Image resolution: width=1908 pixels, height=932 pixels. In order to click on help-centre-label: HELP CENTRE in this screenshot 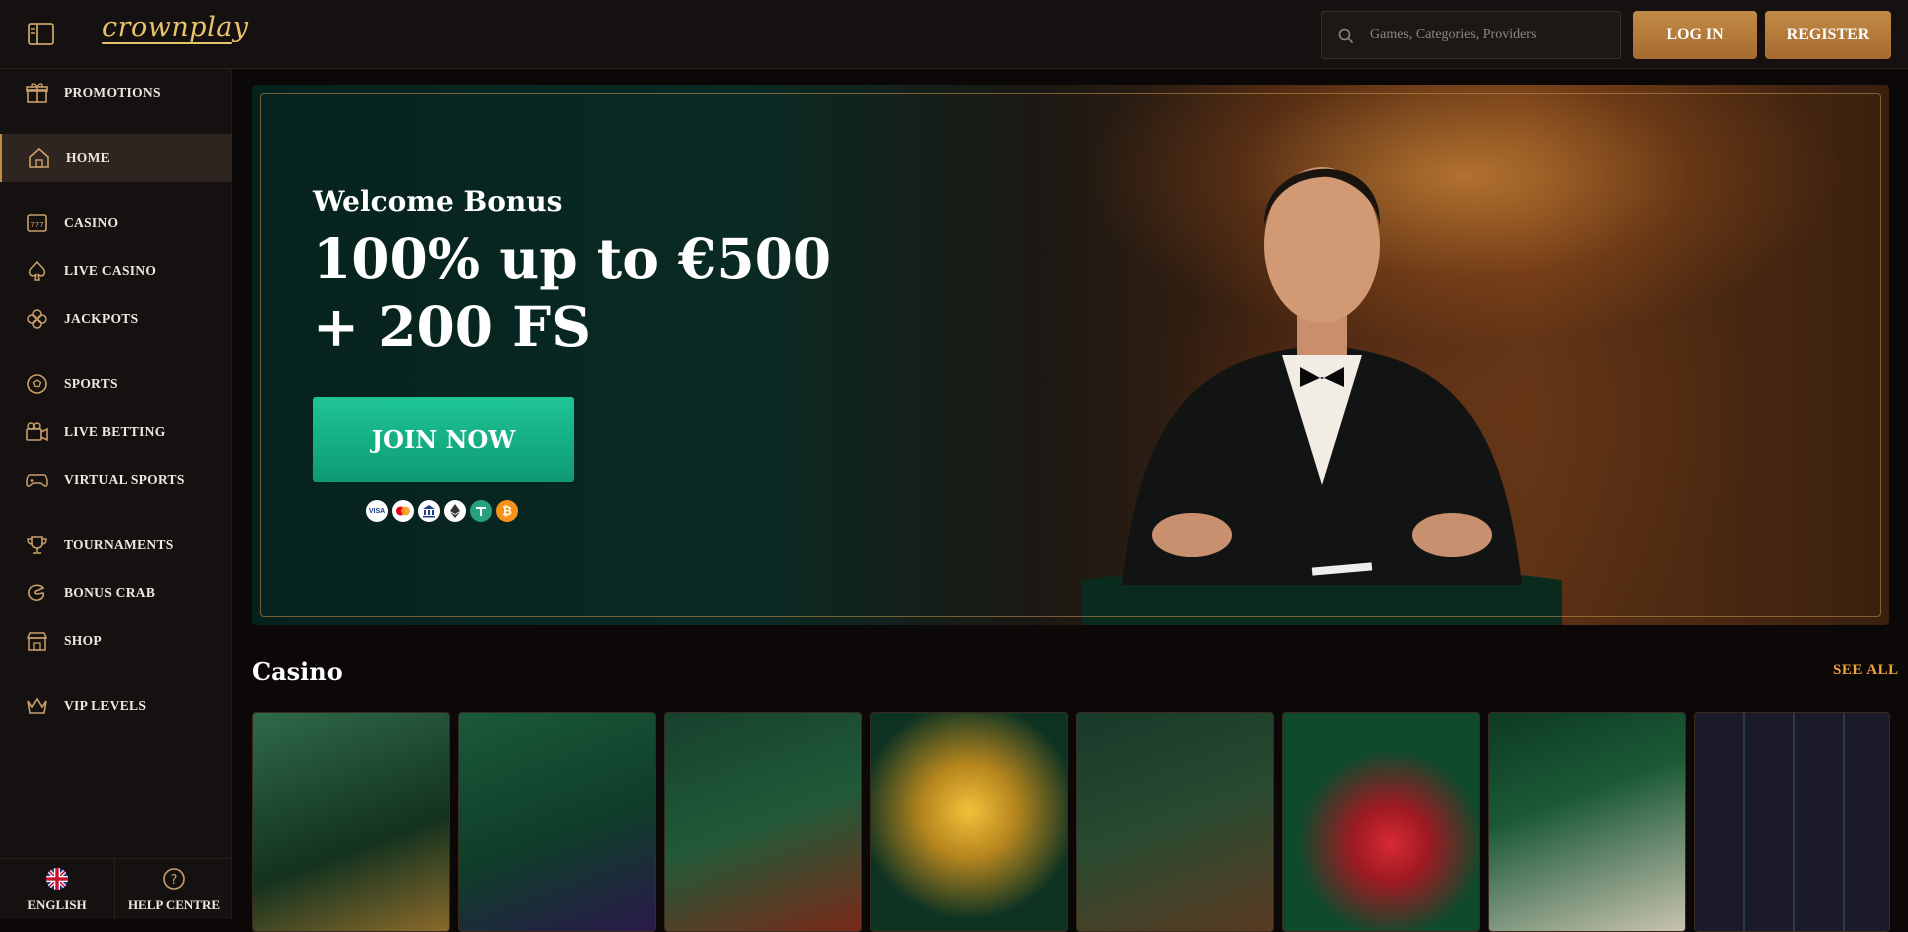, I will do `click(174, 904)`.